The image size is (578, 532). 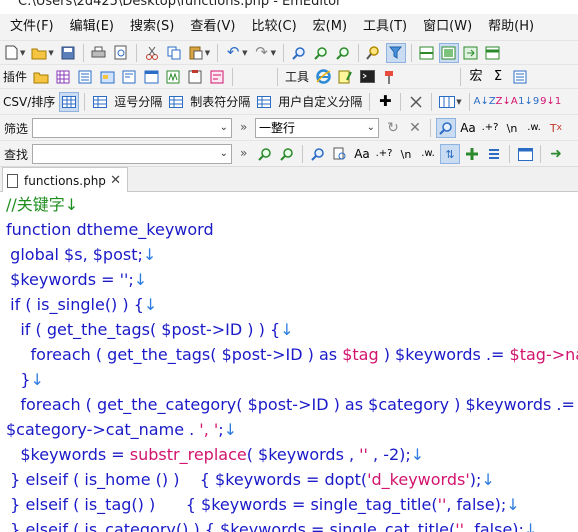 What do you see at coordinates (393, 128) in the screenshot?
I see `refresh-icon: ↻` at bounding box center [393, 128].